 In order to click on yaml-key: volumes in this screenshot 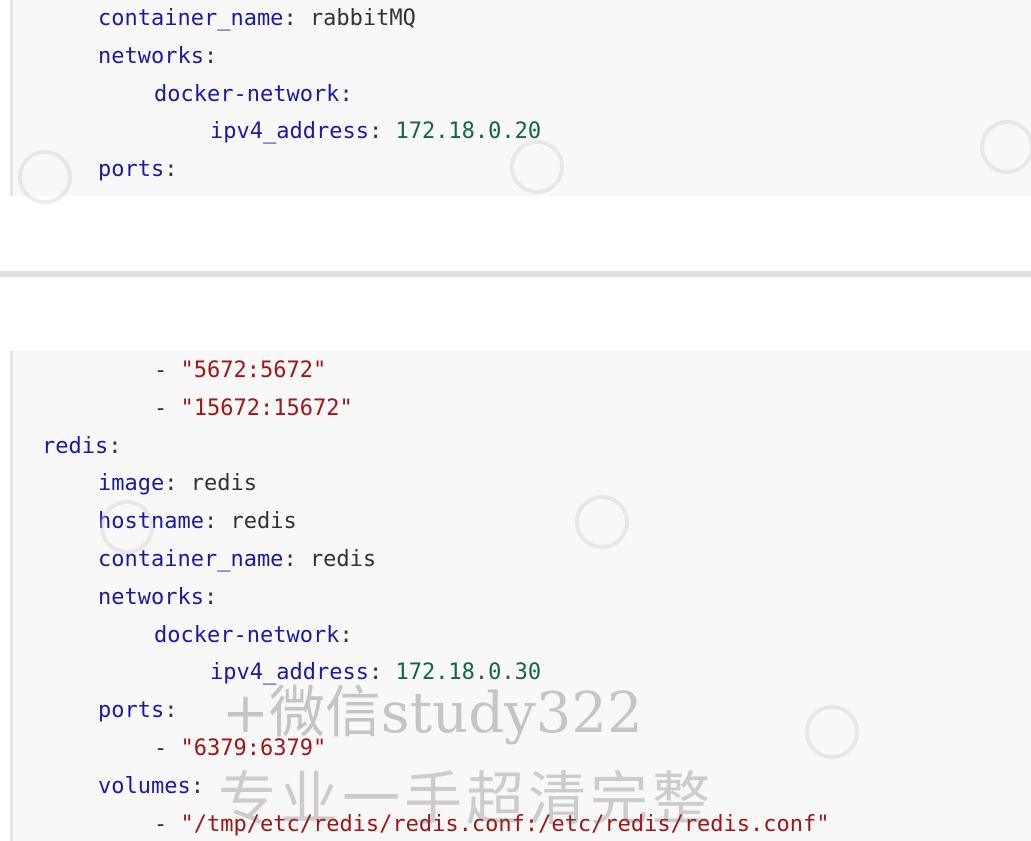, I will do `click(144, 786)`.